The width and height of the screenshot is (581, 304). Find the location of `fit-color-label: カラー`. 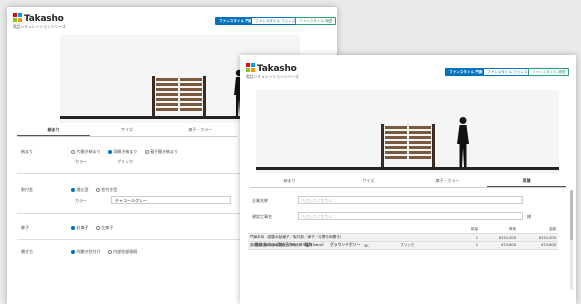

fit-color-label: カラー is located at coordinates (81, 161).